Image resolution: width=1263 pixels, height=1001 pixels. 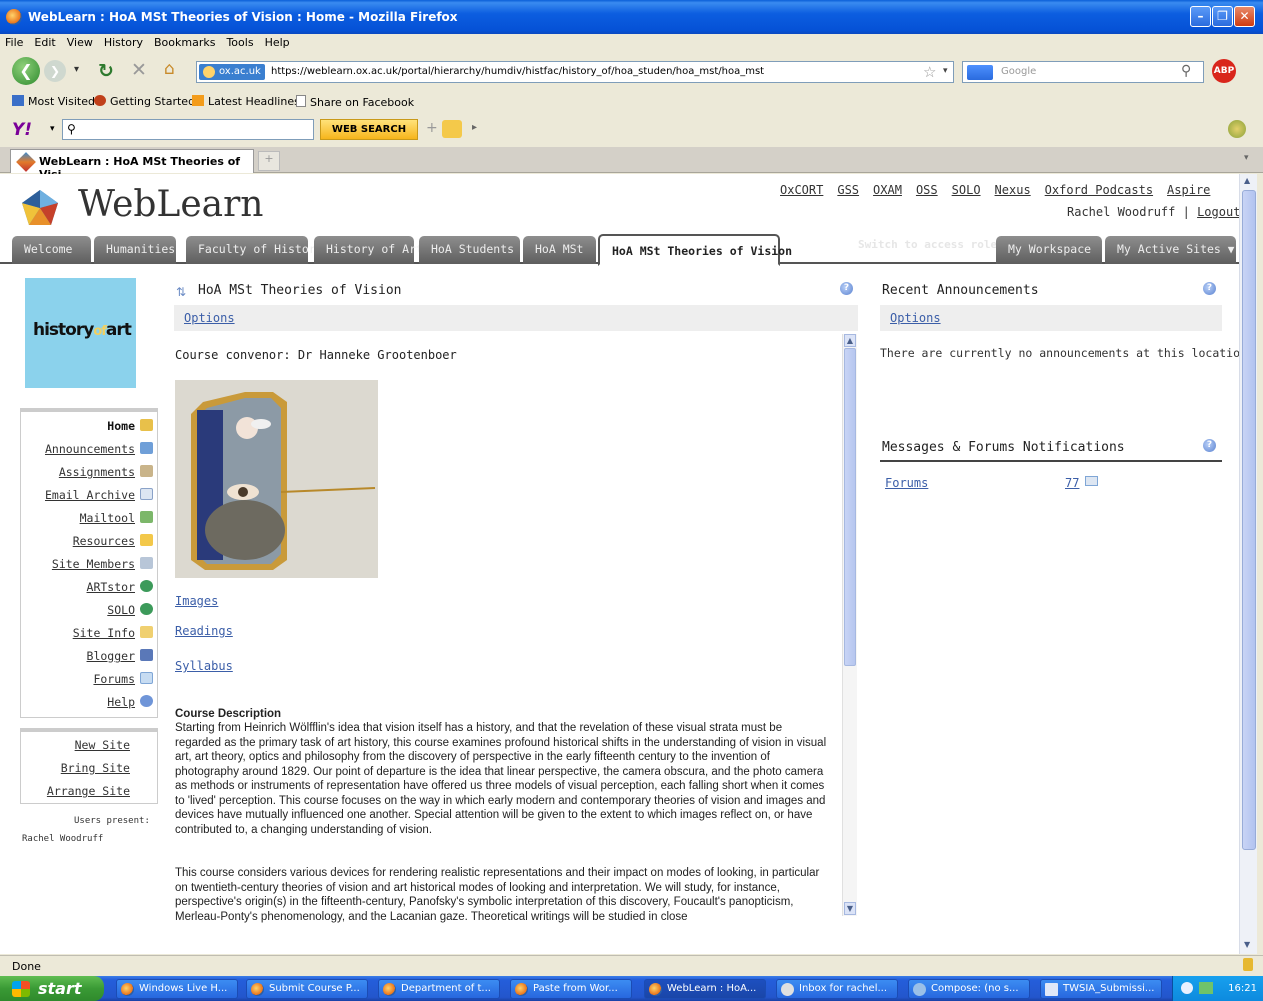 What do you see at coordinates (278, 41) in the screenshot?
I see `menu-help: Help` at bounding box center [278, 41].